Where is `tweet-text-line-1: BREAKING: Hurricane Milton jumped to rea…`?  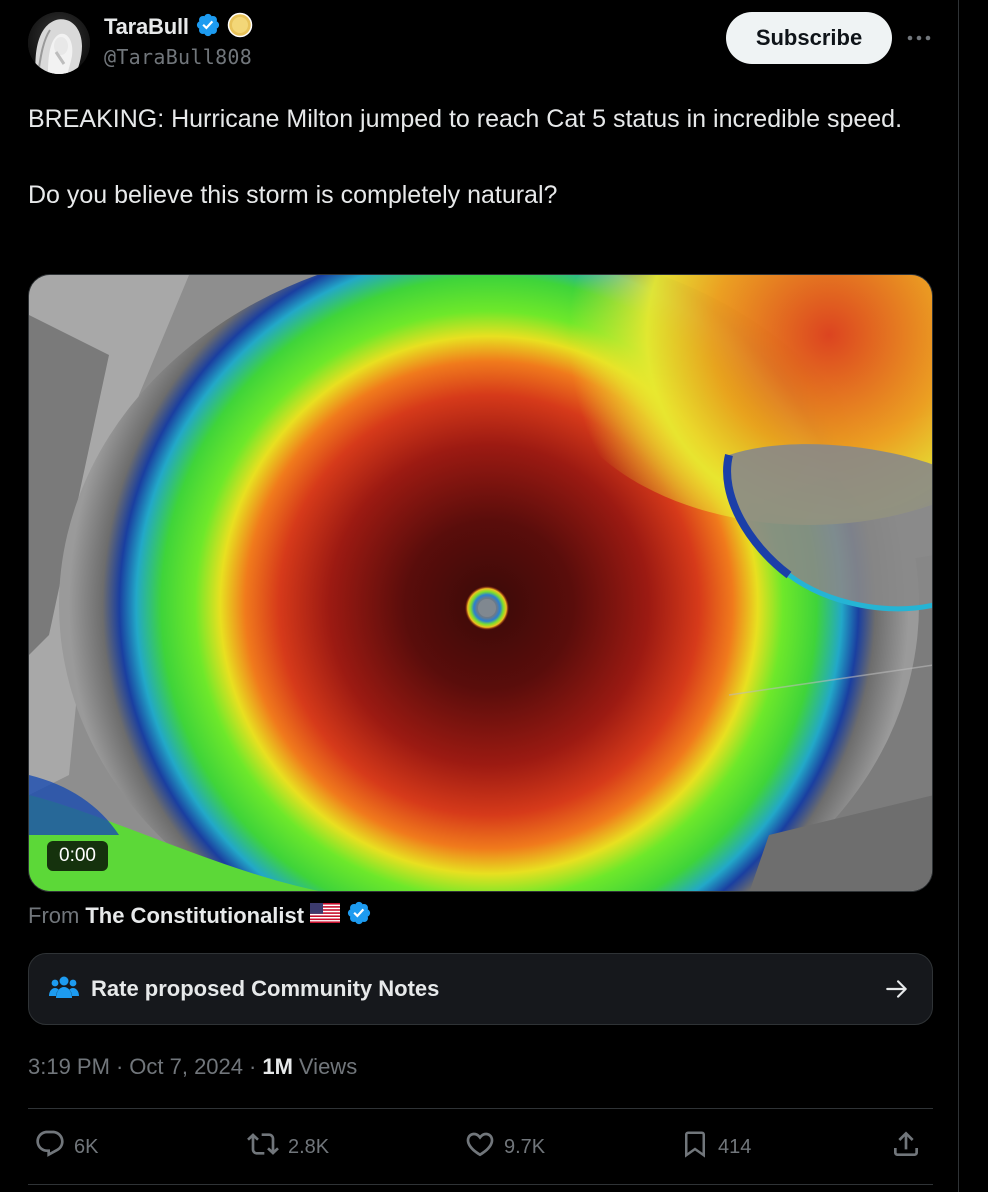 tweet-text-line-1: BREAKING: Hurricane Milton jumped to rea… is located at coordinates (465, 119).